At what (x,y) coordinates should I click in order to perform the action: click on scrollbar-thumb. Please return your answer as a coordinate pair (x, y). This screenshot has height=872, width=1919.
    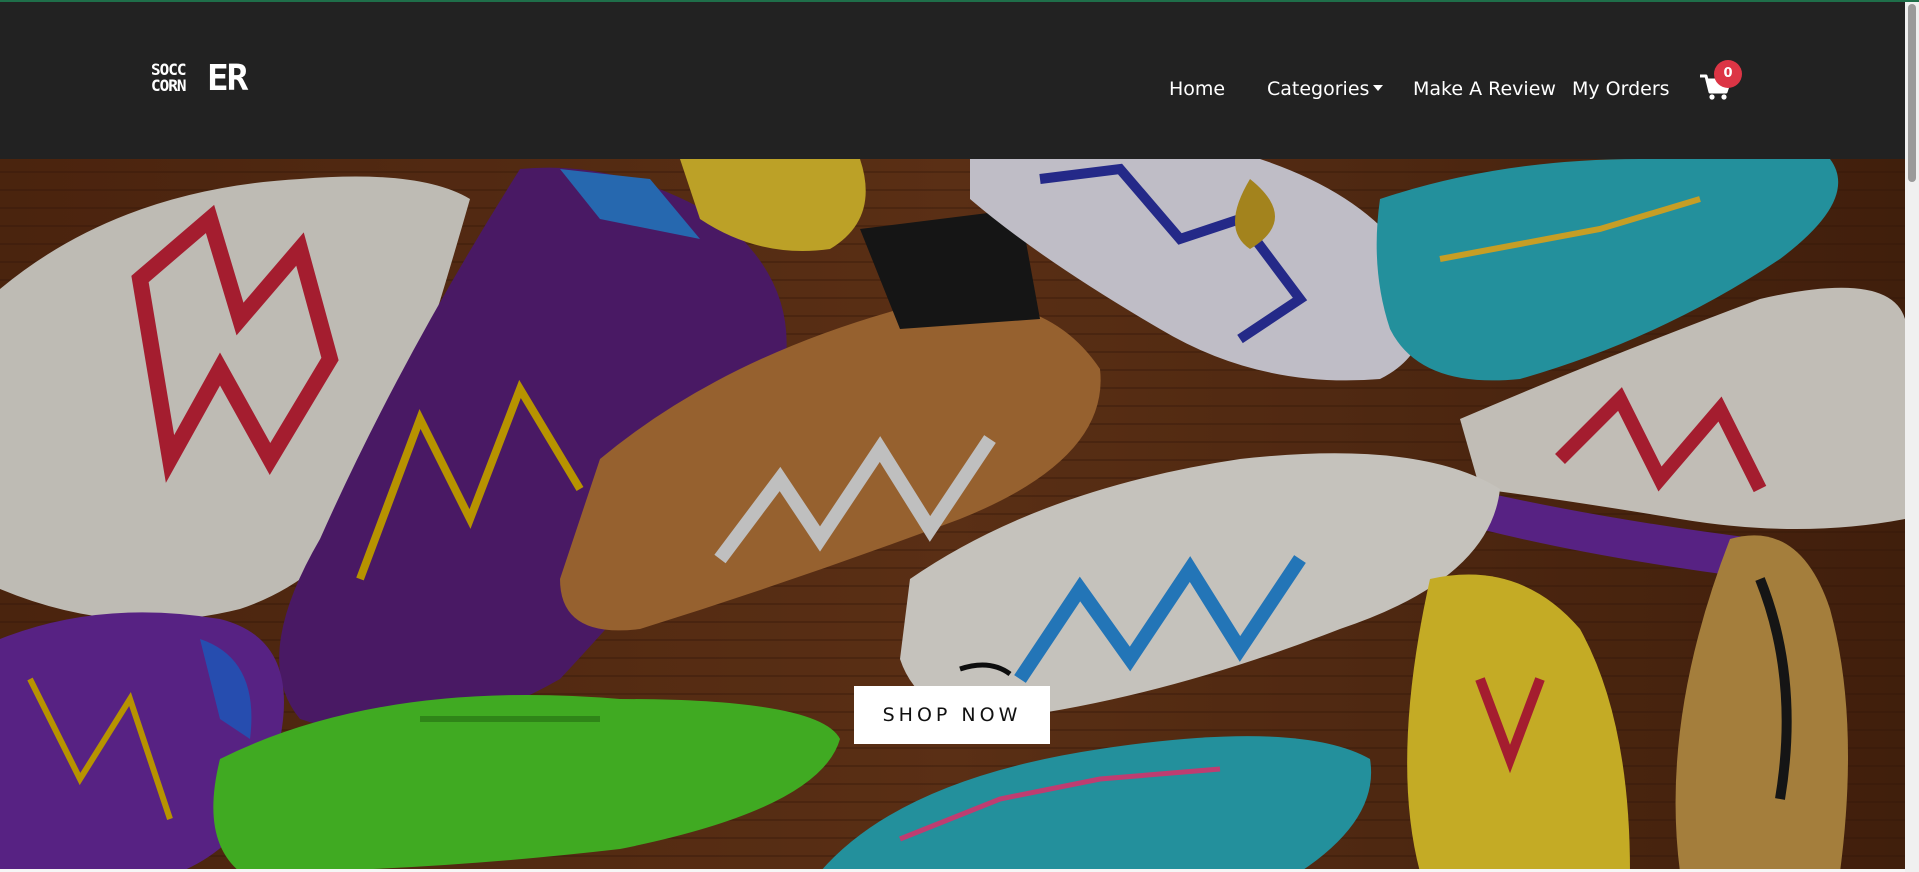
    Looking at the image, I should click on (1912, 93).